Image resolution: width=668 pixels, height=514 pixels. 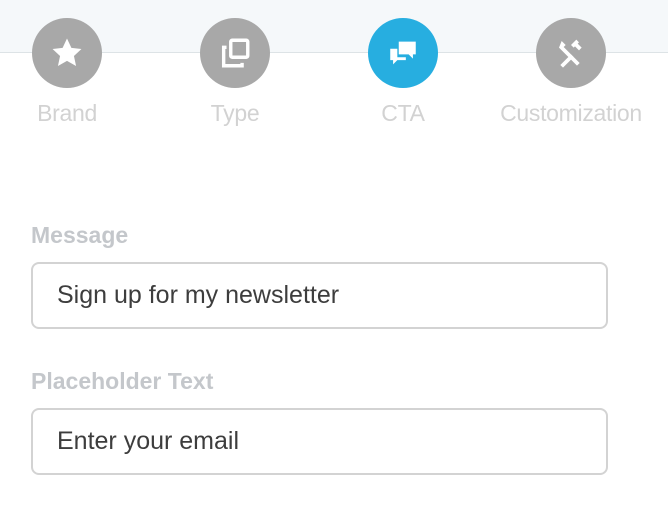 I want to click on message-input, so click(x=319, y=295).